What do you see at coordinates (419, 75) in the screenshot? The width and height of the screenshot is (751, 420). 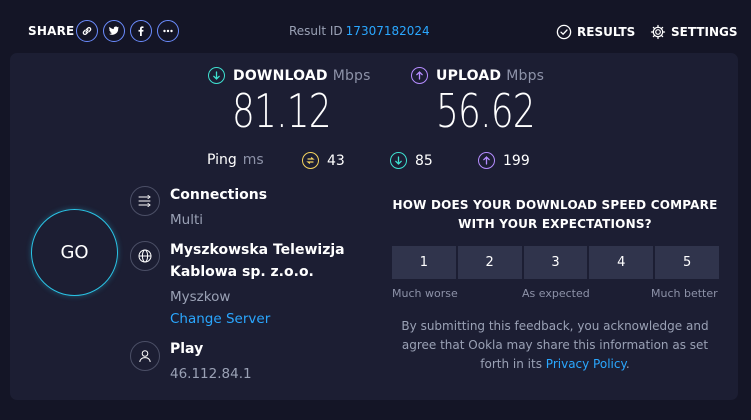 I see `upload-arrow-icon` at bounding box center [419, 75].